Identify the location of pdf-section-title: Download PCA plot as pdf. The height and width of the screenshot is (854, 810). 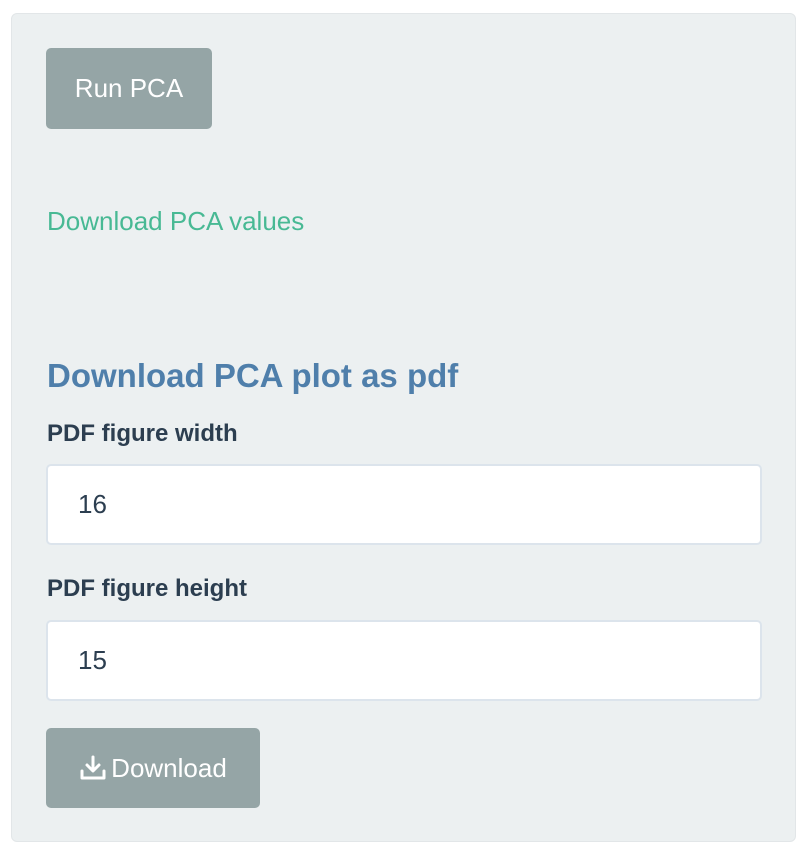
(253, 375).